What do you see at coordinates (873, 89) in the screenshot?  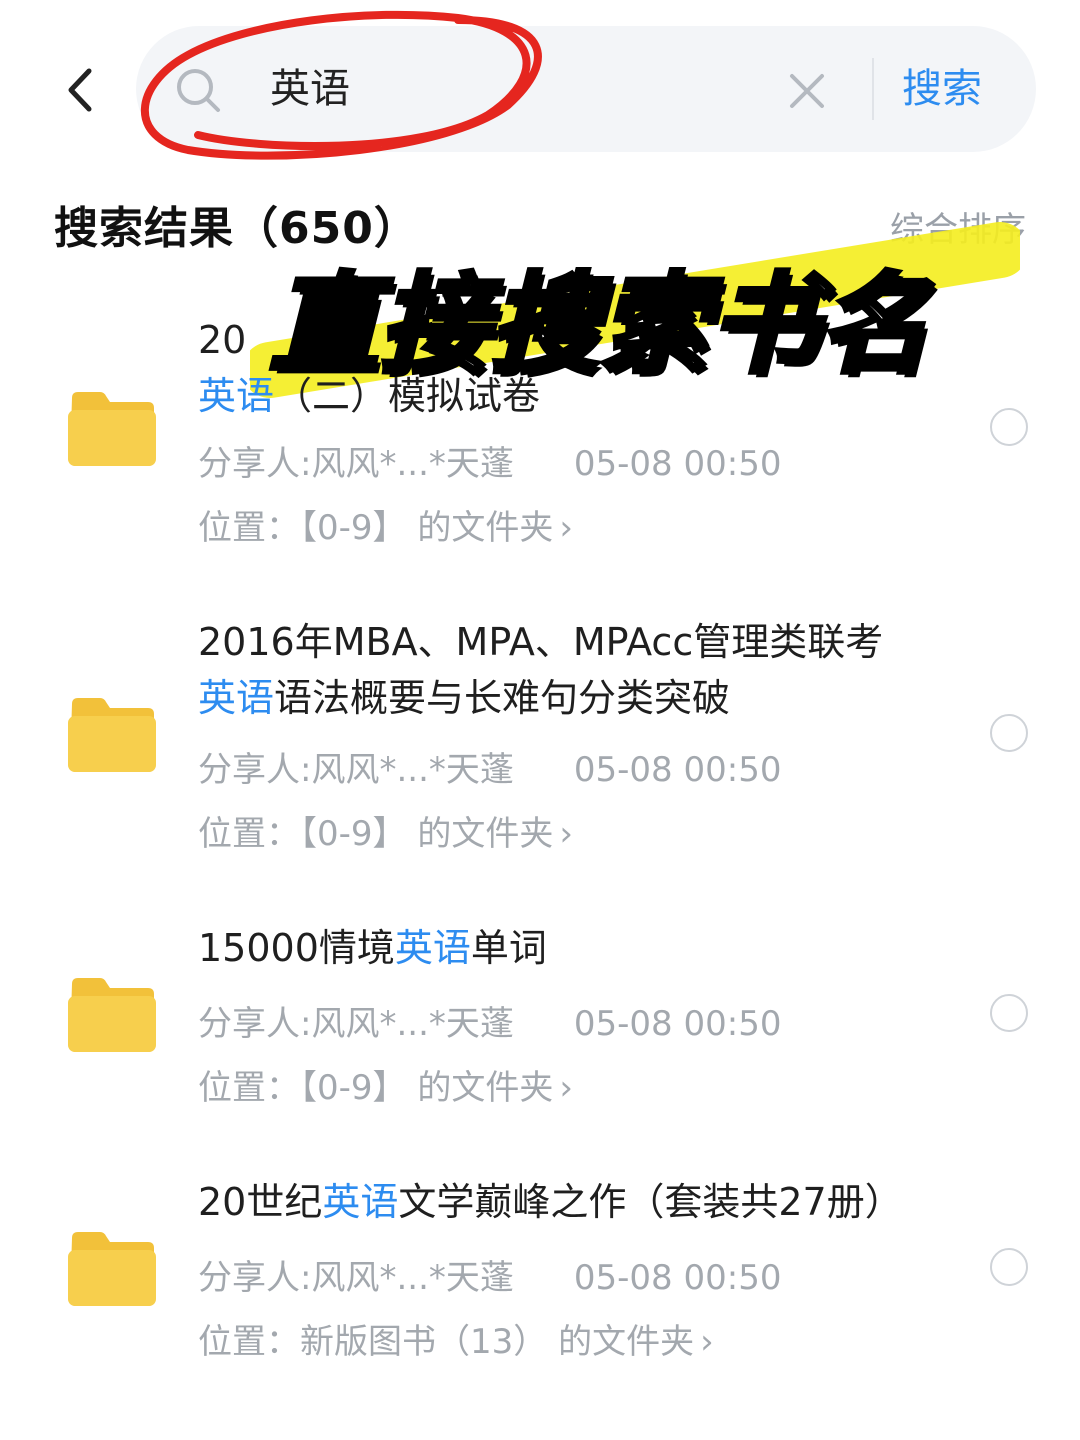 I see `search-divider` at bounding box center [873, 89].